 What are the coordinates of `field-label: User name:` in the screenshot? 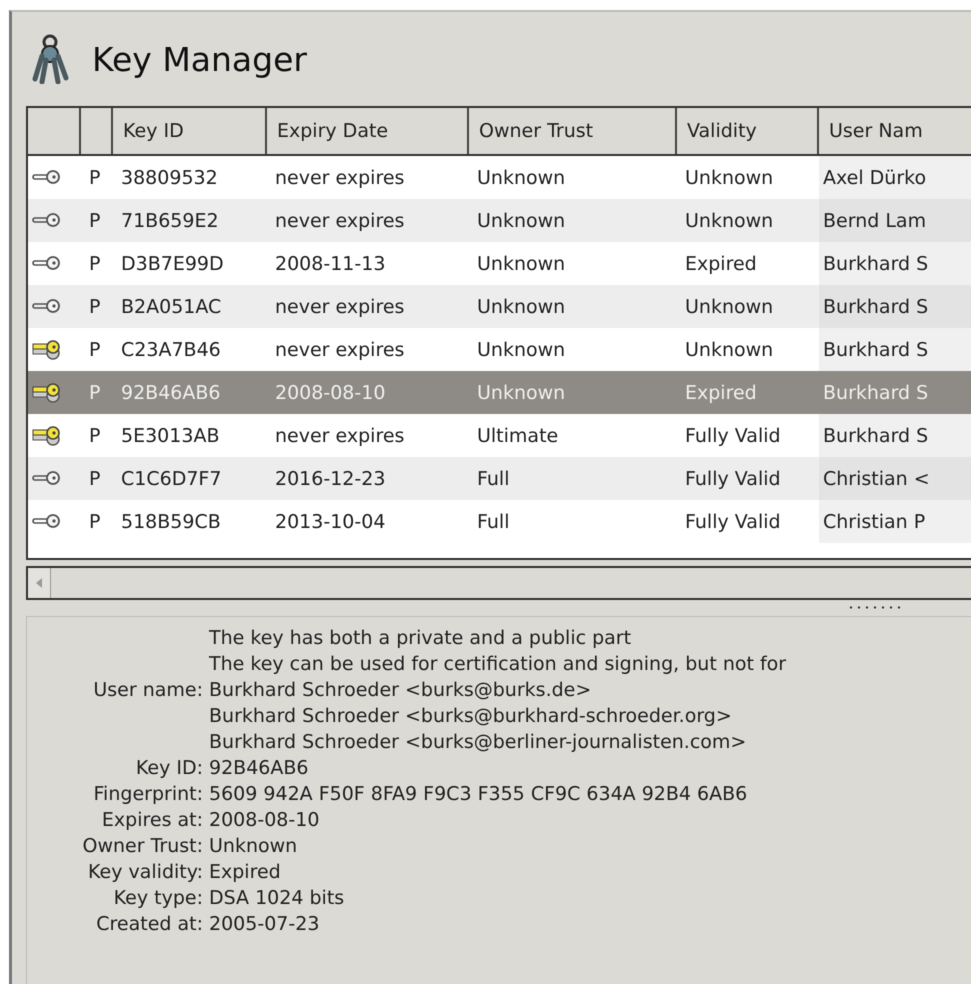 It's located at (147, 690).